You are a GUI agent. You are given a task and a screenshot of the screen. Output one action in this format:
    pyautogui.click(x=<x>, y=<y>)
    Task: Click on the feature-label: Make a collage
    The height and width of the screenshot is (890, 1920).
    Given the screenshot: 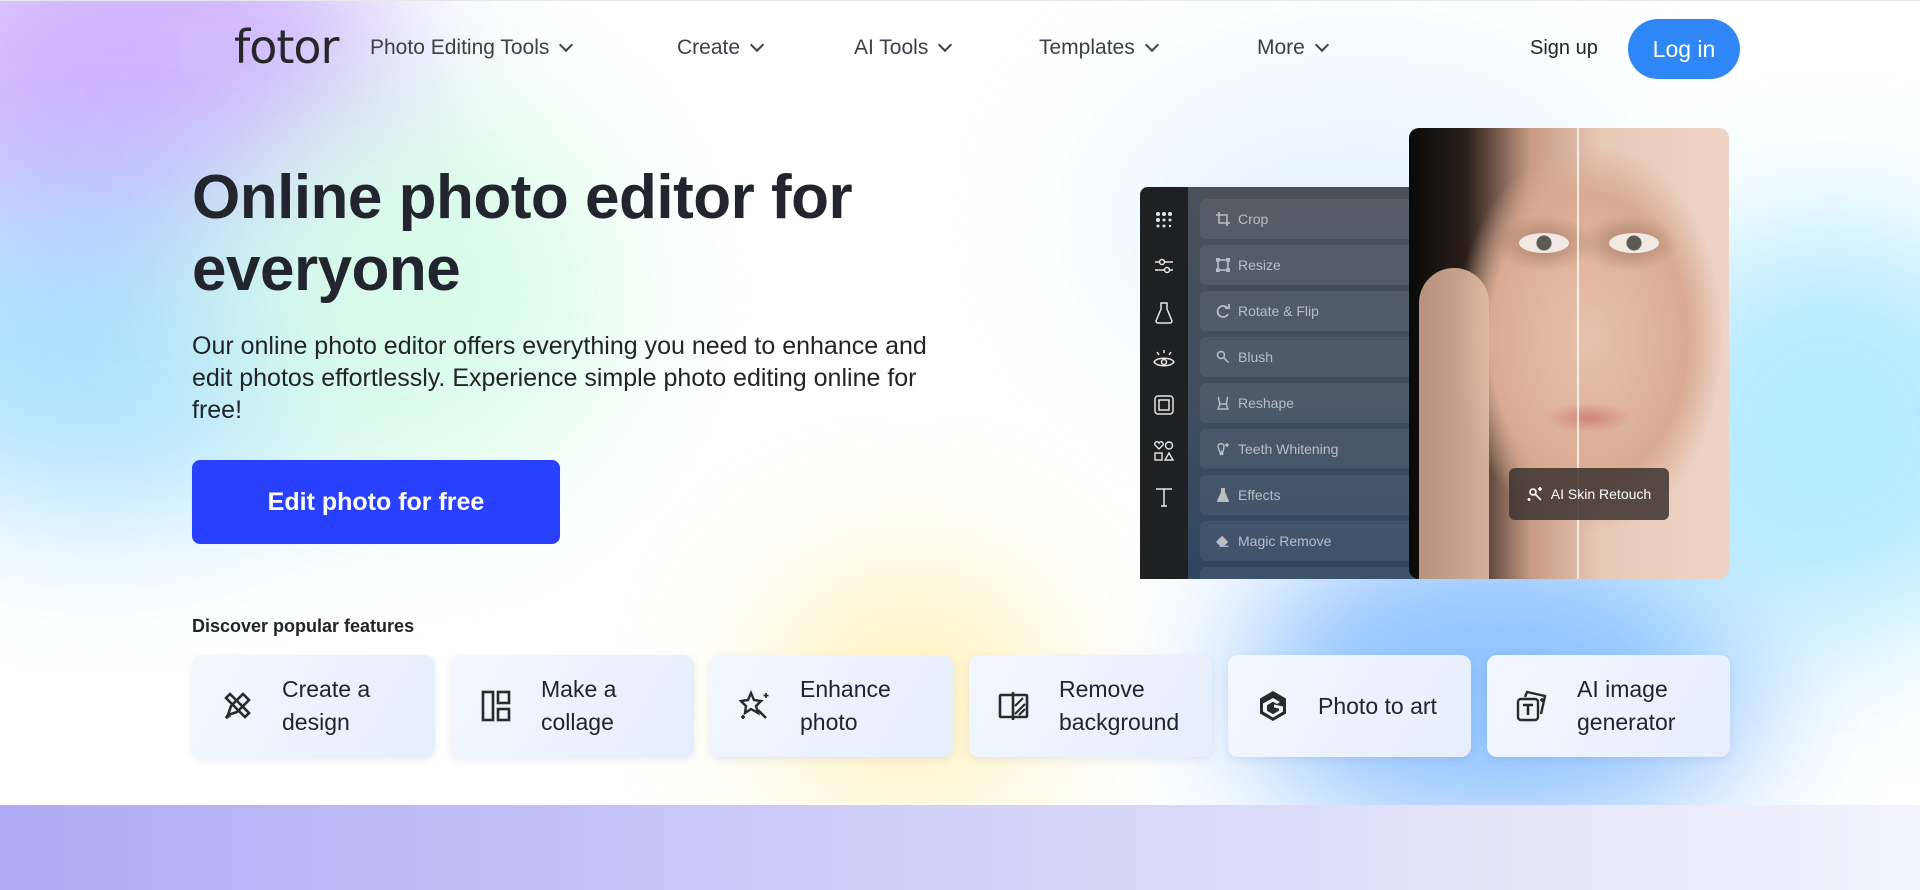 What is the action you would take?
    pyautogui.click(x=579, y=705)
    